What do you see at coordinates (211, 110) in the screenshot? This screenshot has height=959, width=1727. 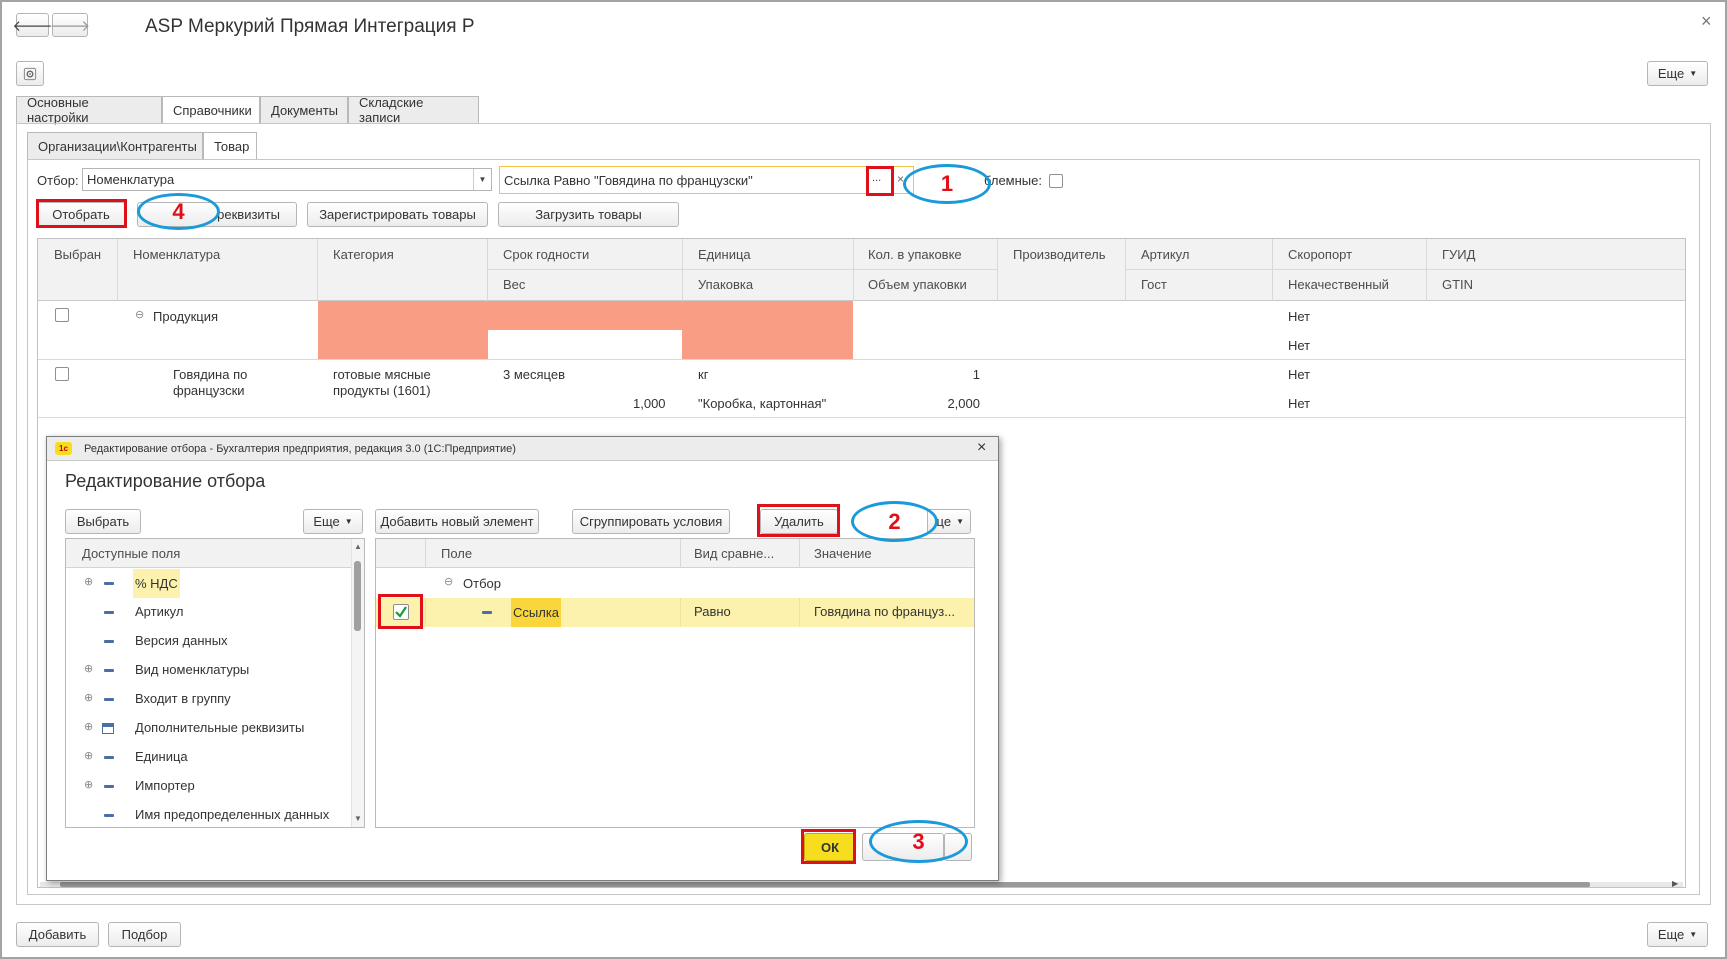 I see `tab-directories: Справочники` at bounding box center [211, 110].